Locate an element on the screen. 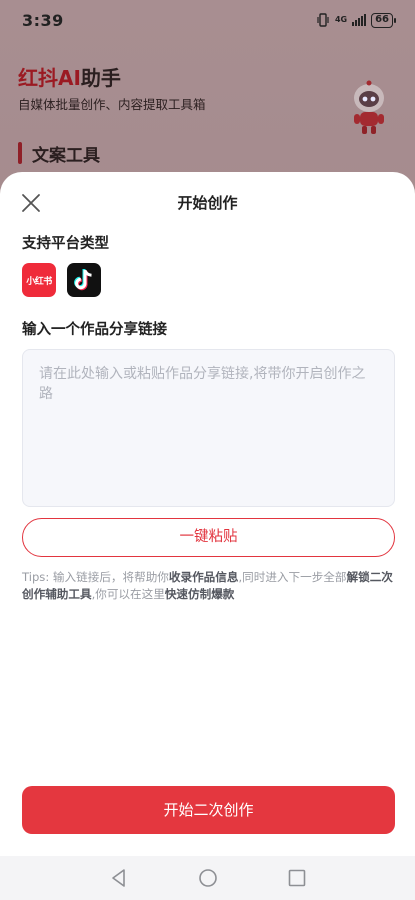  app-title-suffix: 助手 is located at coordinates (100, 78).